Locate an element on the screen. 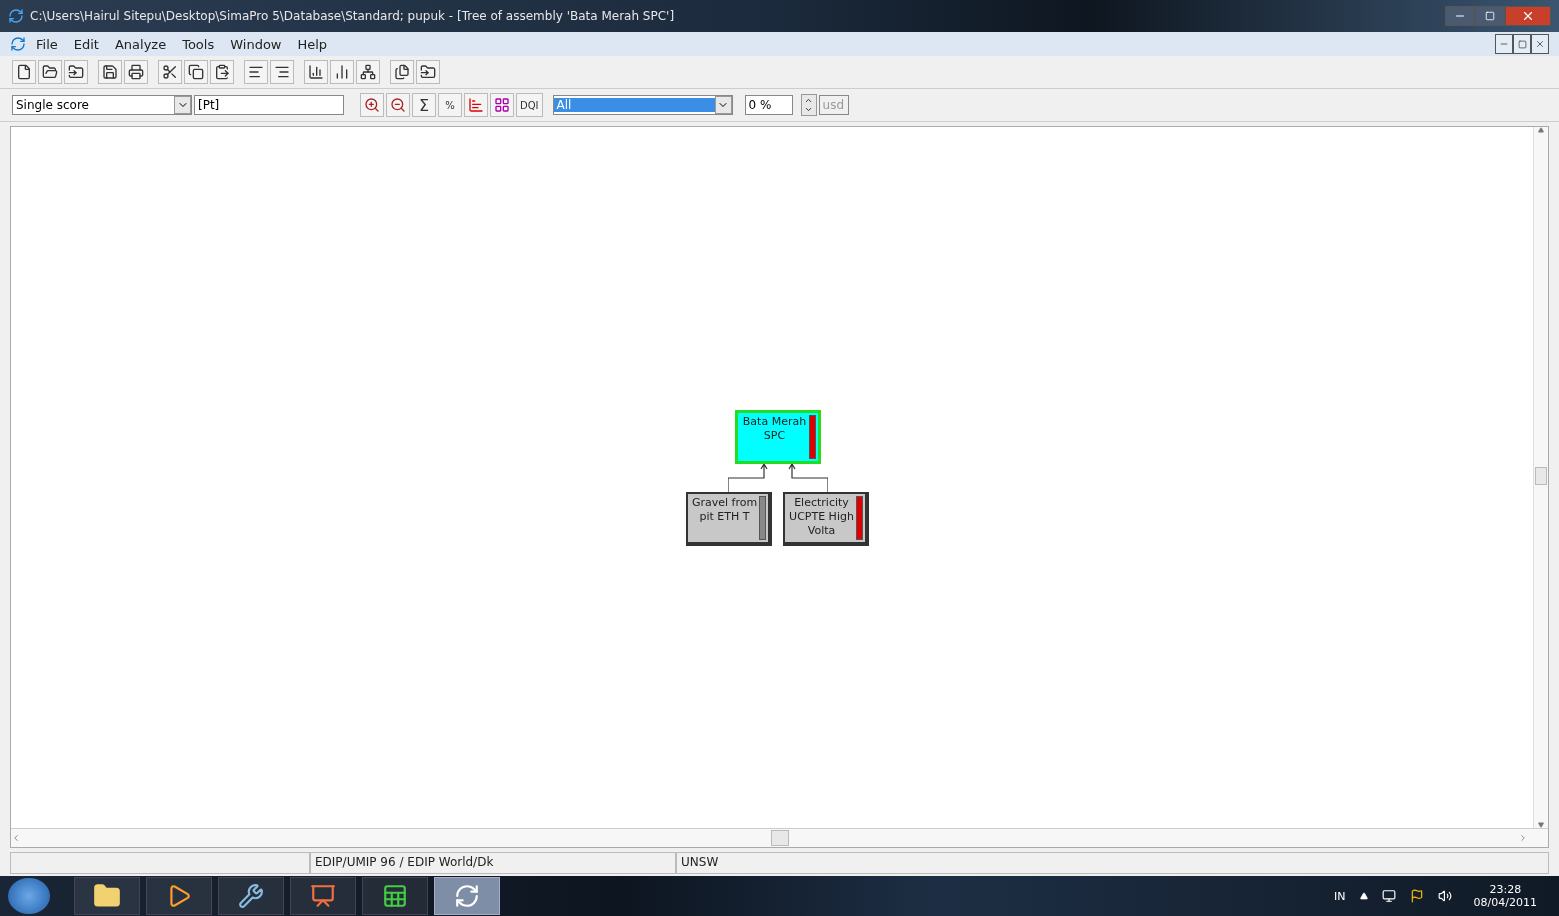 The width and height of the screenshot is (1559, 916). vertical-scrollbar is located at coordinates (1540, 477).